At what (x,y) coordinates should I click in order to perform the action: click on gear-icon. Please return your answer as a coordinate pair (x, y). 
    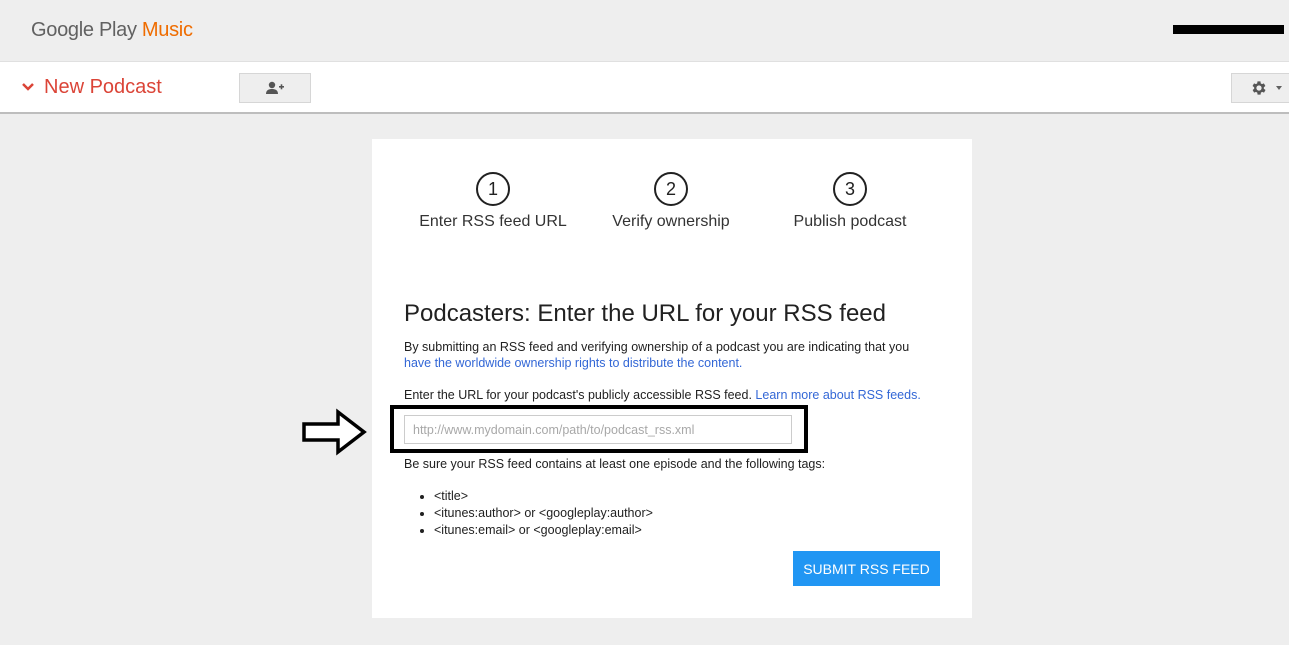
    Looking at the image, I should click on (1259, 88).